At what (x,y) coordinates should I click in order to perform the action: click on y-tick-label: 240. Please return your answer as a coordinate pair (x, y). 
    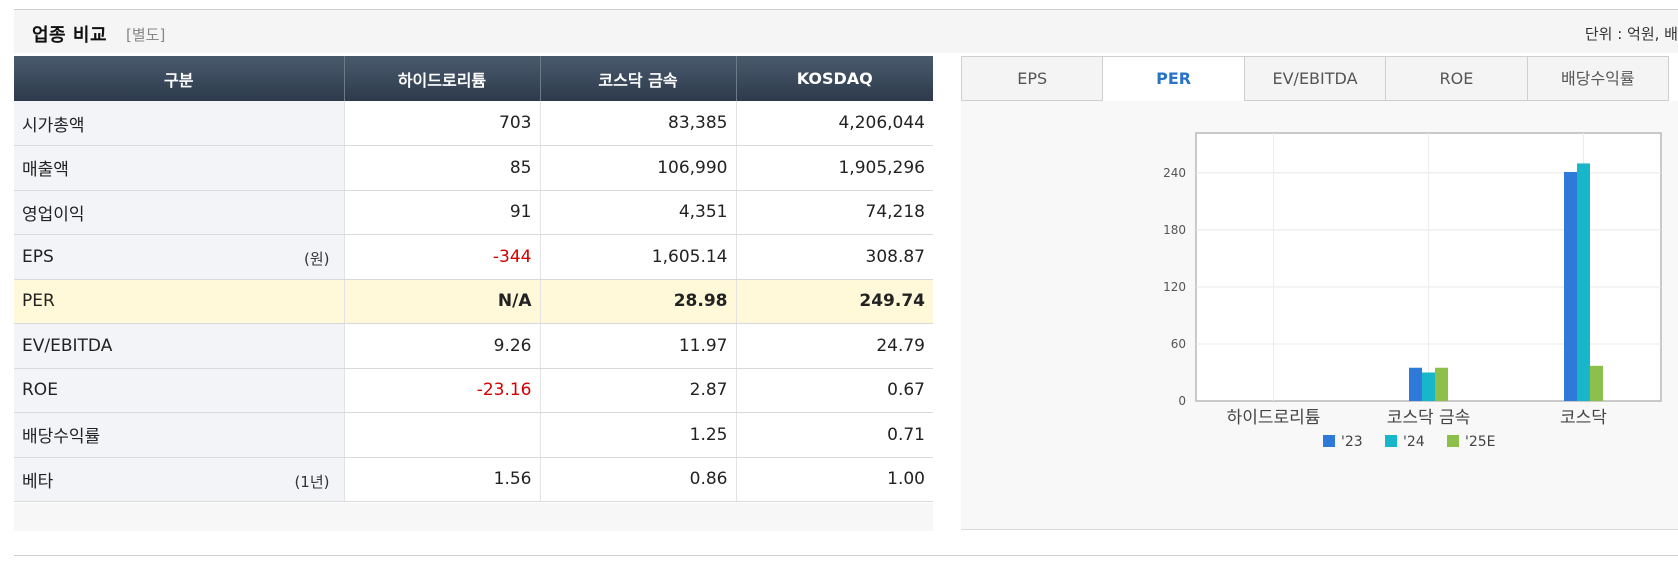
    Looking at the image, I should click on (1174, 173).